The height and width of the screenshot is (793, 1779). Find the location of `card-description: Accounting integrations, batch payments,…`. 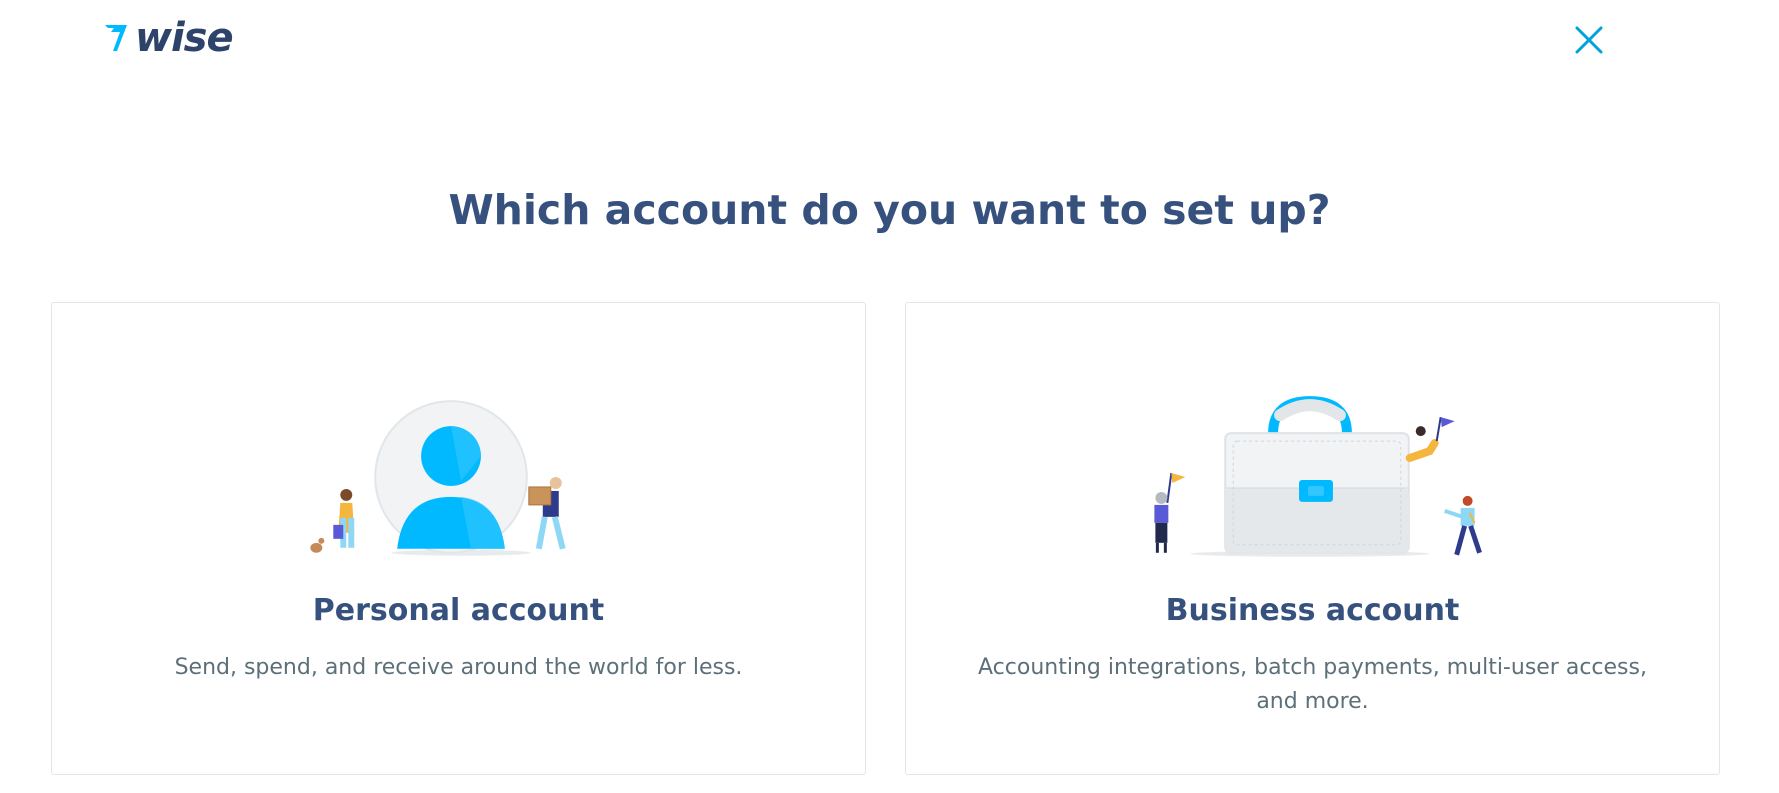

card-description: Accounting integrations, batch payments,… is located at coordinates (1312, 684).